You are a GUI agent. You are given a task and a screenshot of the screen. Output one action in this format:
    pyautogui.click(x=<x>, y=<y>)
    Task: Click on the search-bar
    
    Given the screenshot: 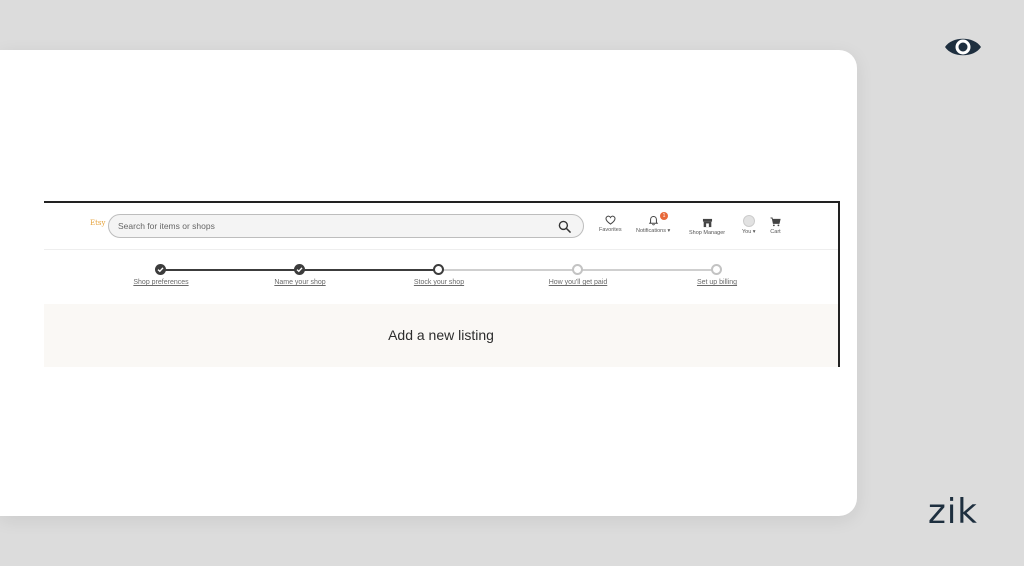 What is the action you would take?
    pyautogui.click(x=346, y=226)
    